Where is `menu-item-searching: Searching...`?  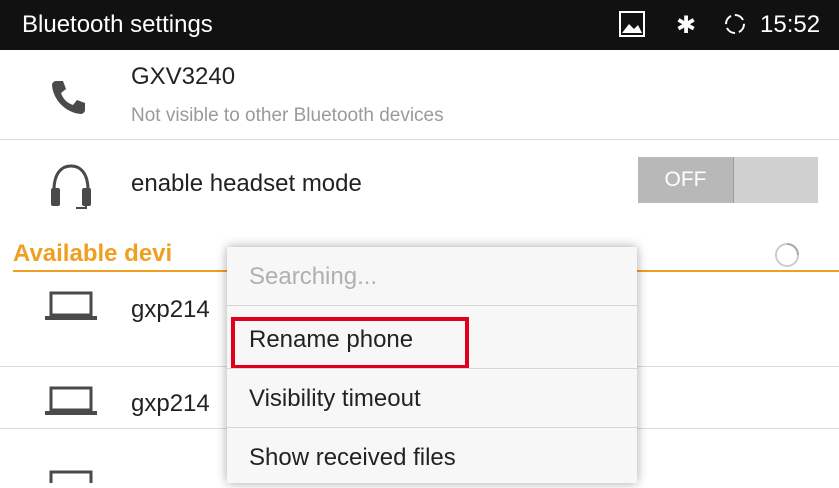
menu-item-searching: Searching... is located at coordinates (432, 276).